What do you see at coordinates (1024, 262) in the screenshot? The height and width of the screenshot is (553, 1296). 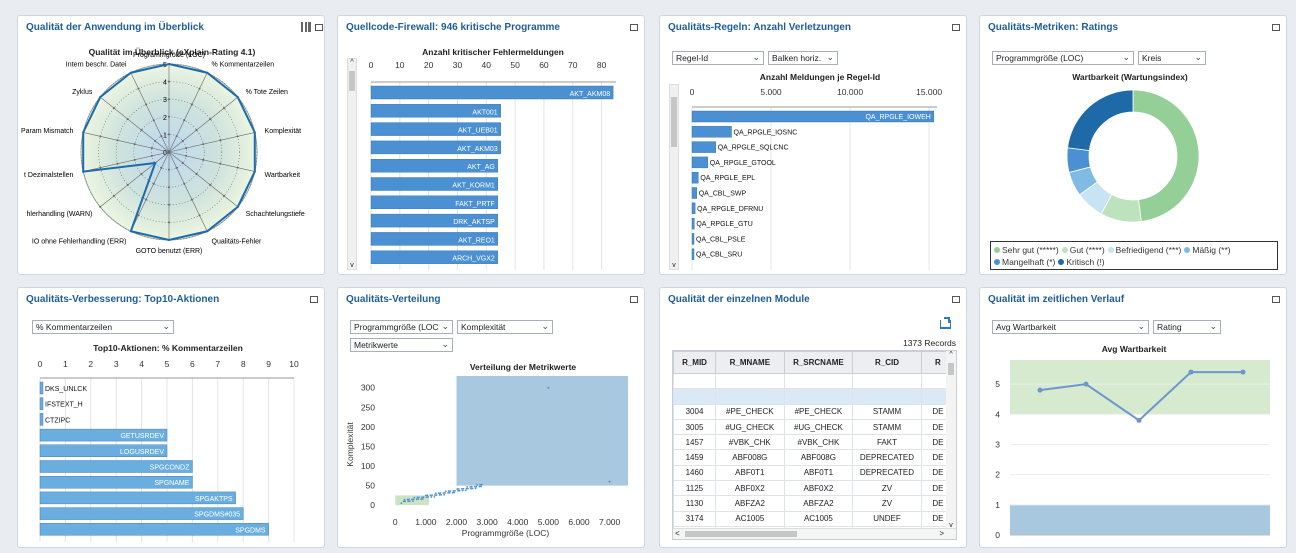 I see `legend-item: Mangelhaft (*)` at bounding box center [1024, 262].